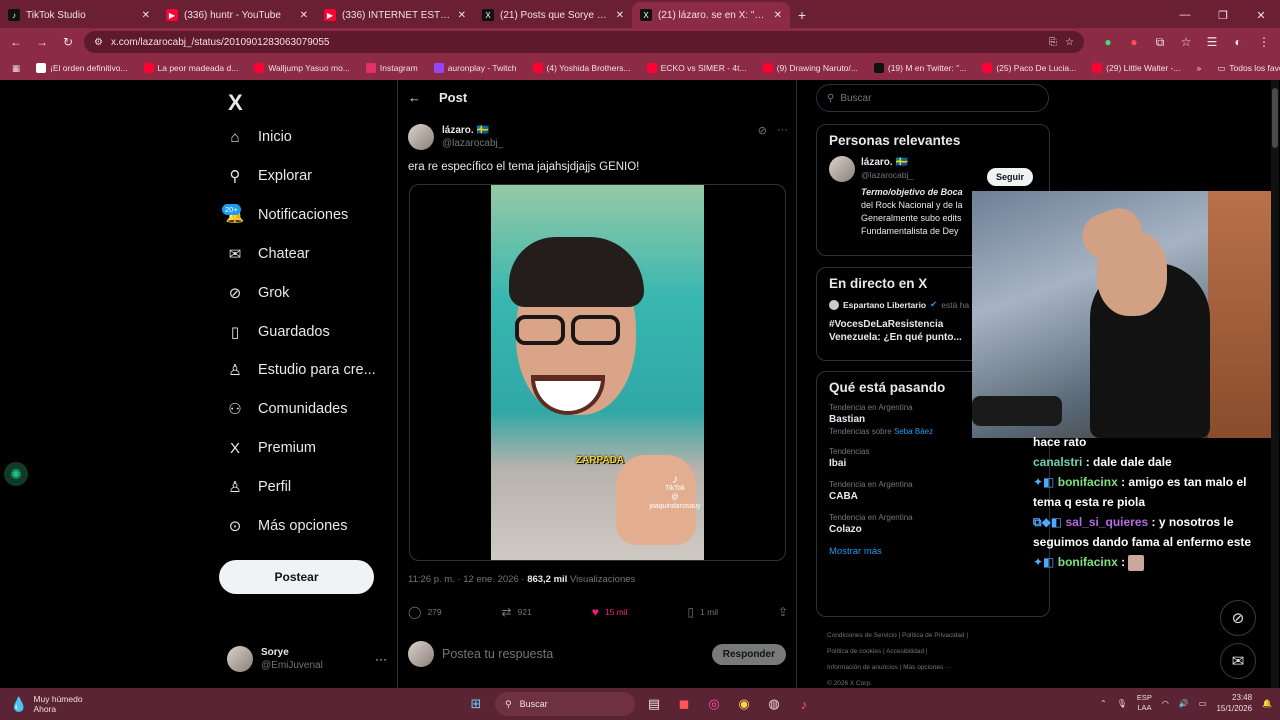 The width and height of the screenshot is (1280, 720). I want to click on nav-item-comunidades: ⚇ Comunidades, so click(286, 409).